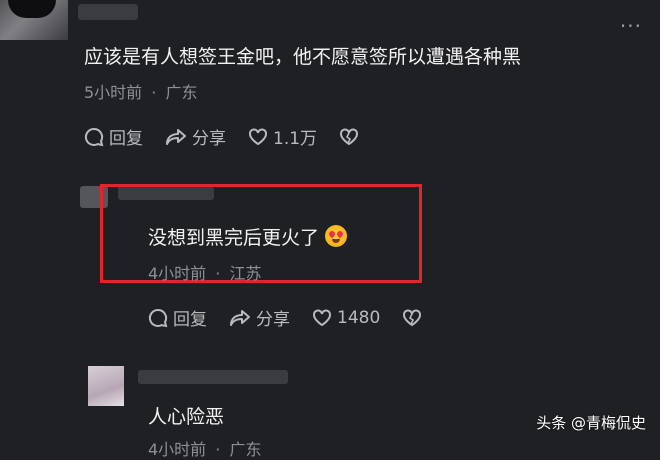  I want to click on comment-text: 人心险恶, so click(186, 417).